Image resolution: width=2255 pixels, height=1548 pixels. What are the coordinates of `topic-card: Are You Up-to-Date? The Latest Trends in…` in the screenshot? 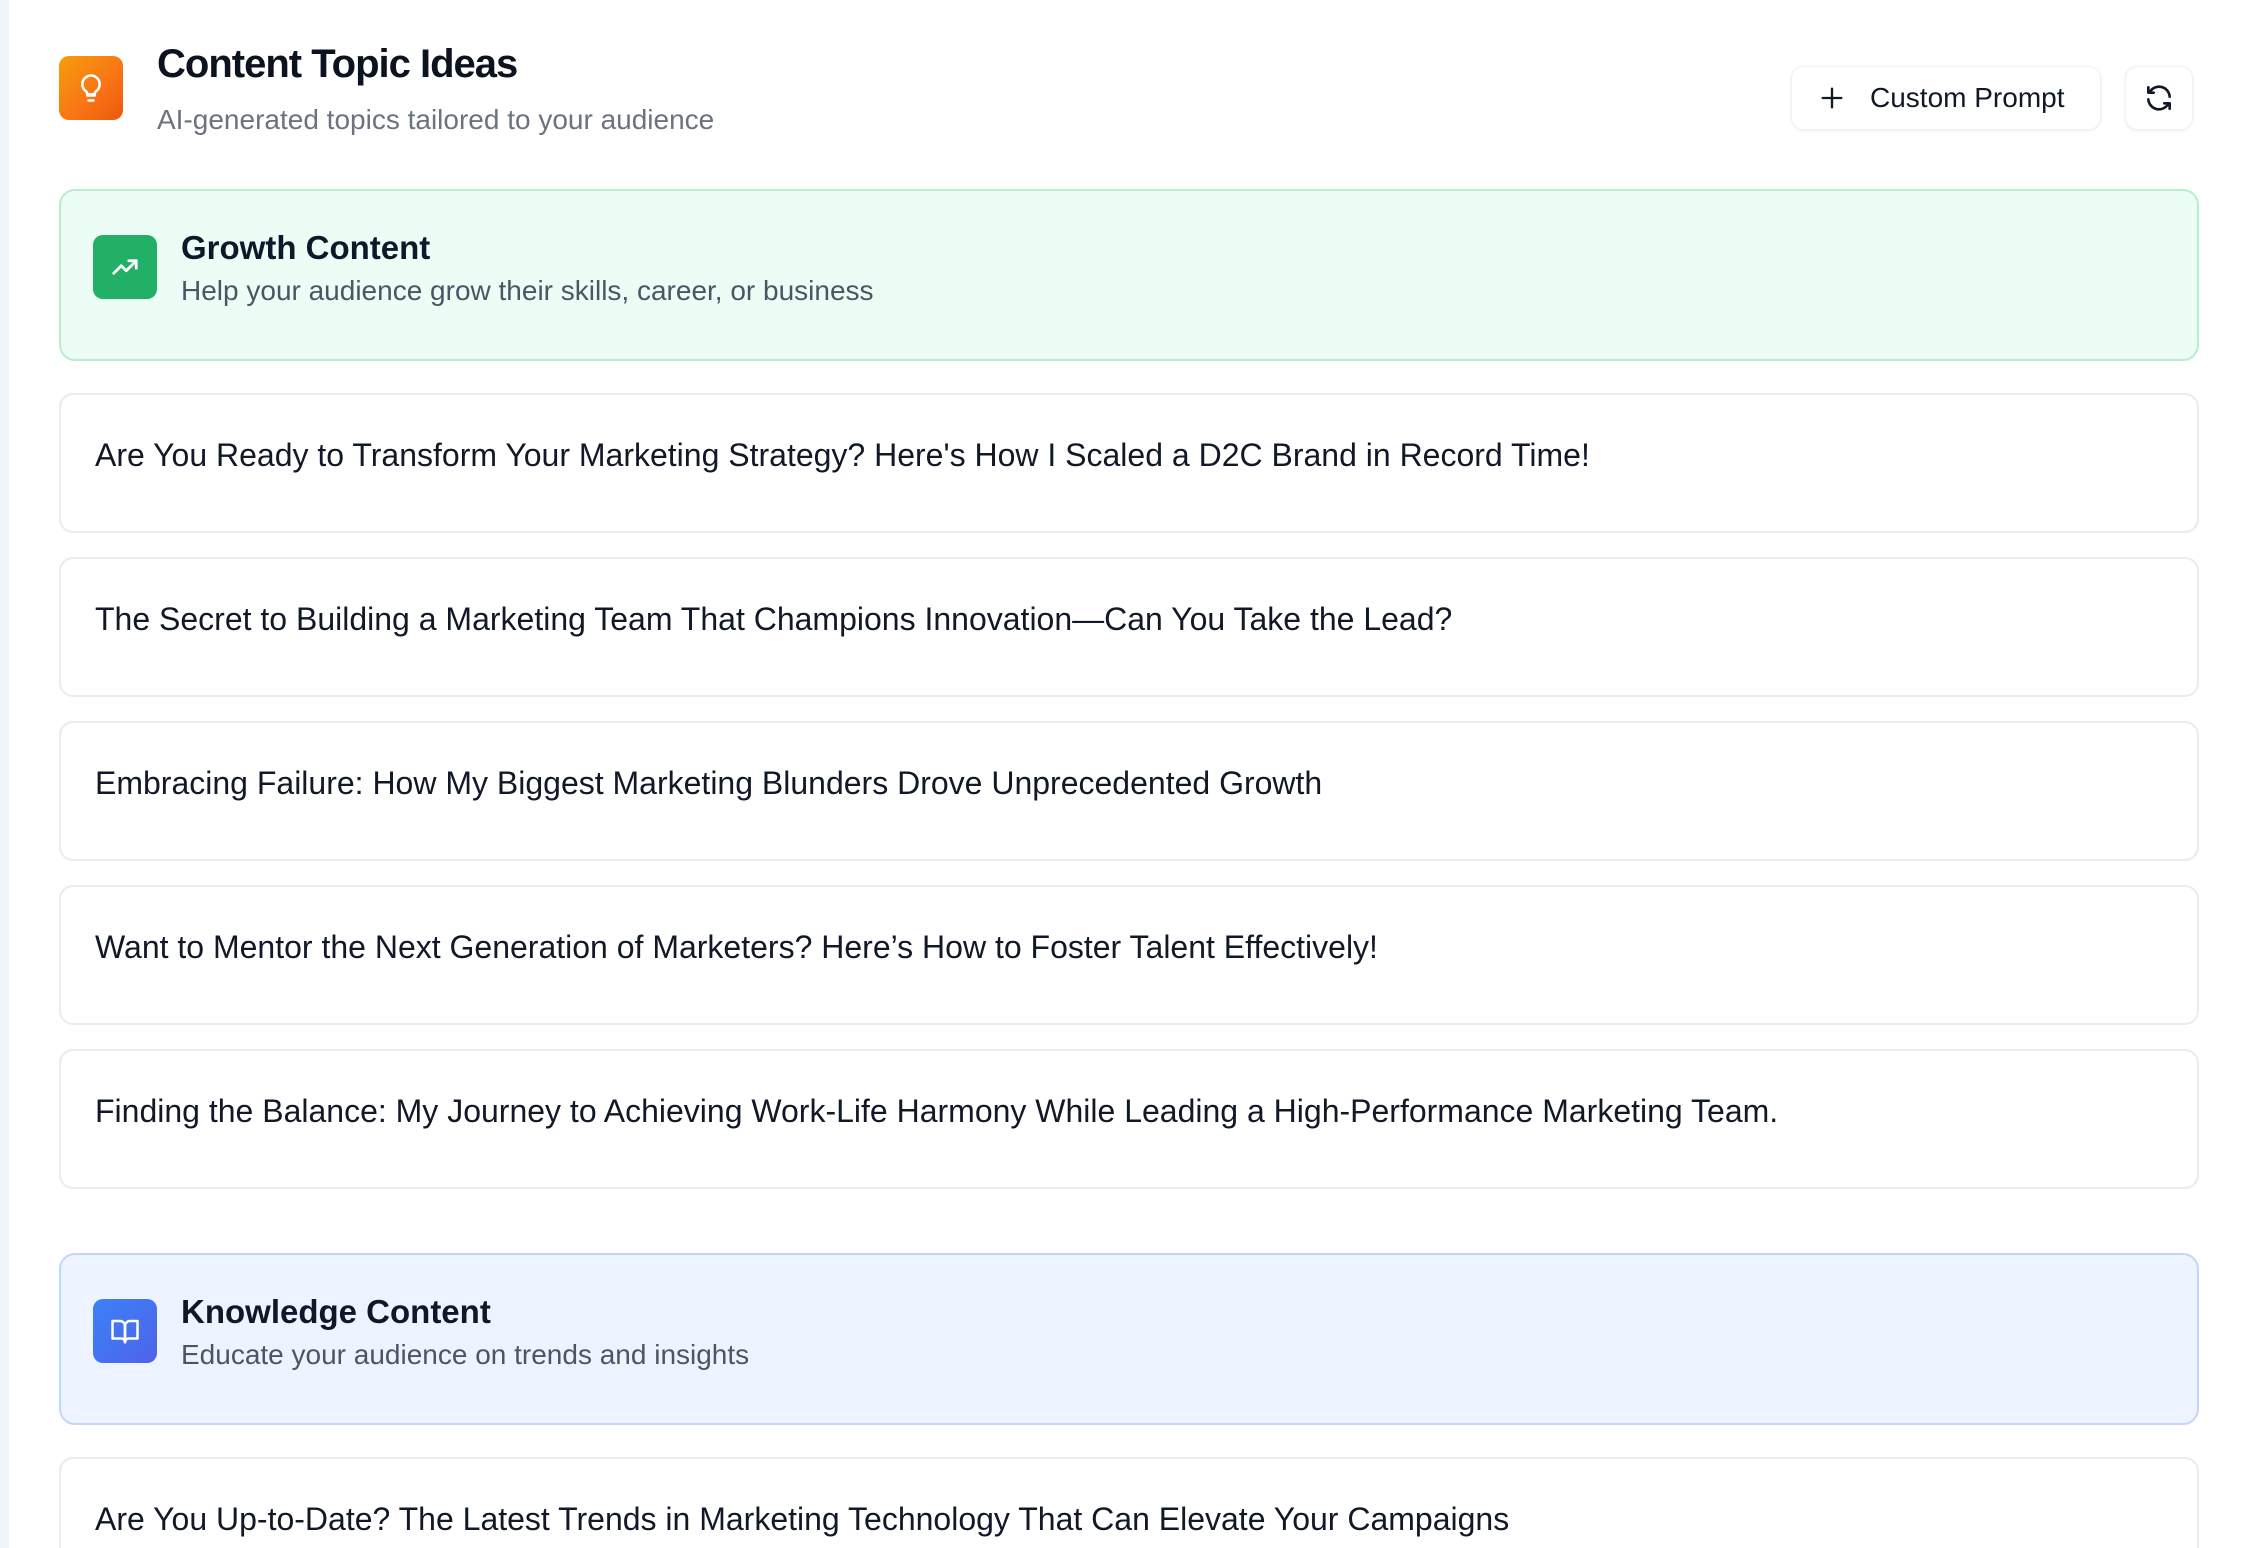 It's located at (1129, 1502).